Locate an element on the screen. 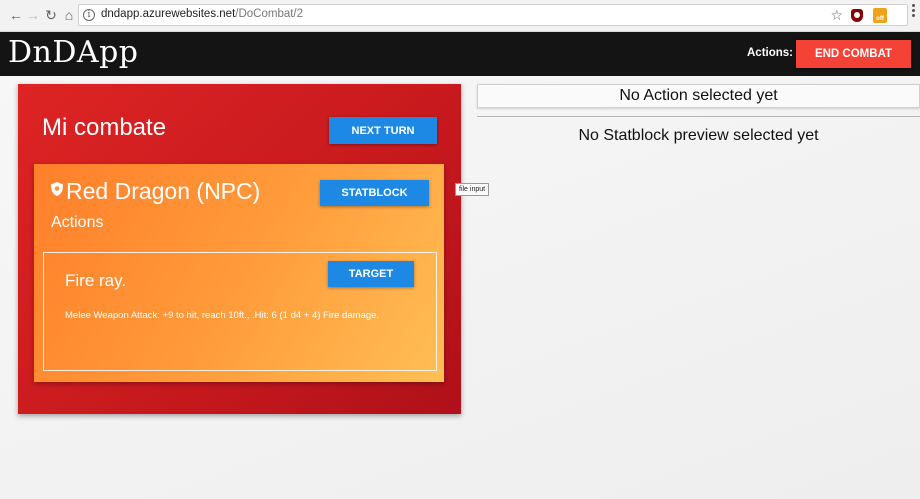 The width and height of the screenshot is (920, 499). brand-logo: DnDApp is located at coordinates (73, 52).